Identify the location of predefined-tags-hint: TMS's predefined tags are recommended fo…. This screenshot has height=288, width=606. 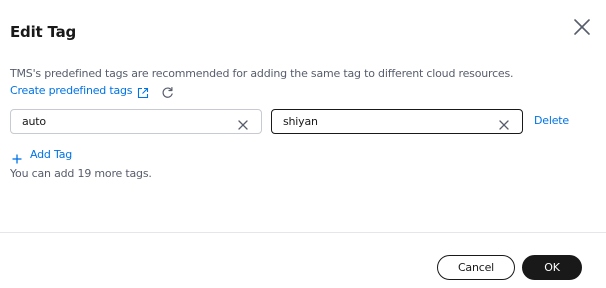
(262, 73).